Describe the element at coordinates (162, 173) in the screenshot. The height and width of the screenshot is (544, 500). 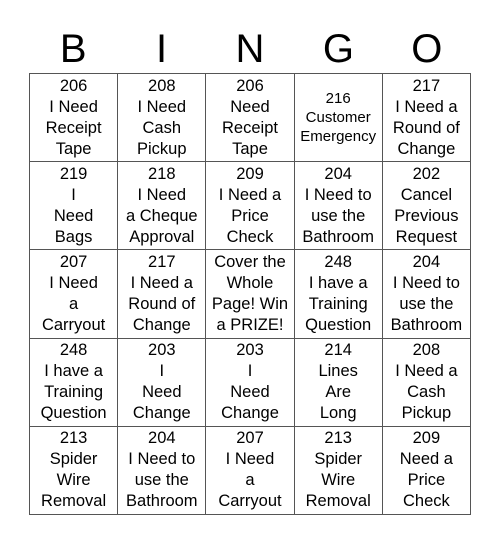
I see `cell-code: 218` at that location.